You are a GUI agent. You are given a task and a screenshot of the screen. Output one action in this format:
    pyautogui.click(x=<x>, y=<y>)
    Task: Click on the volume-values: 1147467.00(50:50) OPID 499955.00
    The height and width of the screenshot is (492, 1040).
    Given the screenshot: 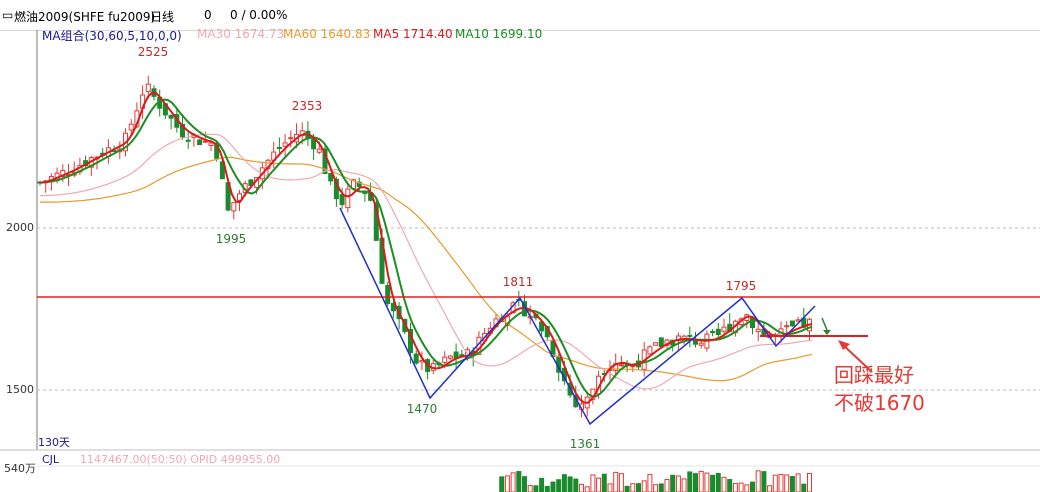 What is the action you would take?
    pyautogui.click(x=180, y=459)
    